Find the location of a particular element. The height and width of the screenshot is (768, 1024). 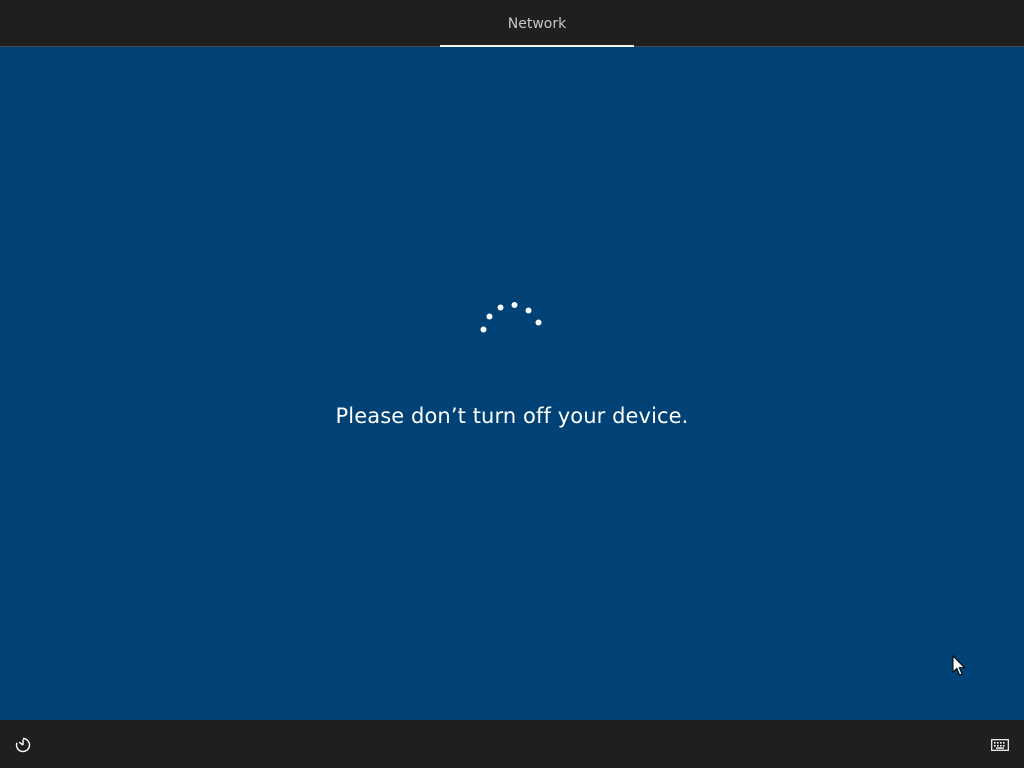

tab-network-label: Network is located at coordinates (537, 24).